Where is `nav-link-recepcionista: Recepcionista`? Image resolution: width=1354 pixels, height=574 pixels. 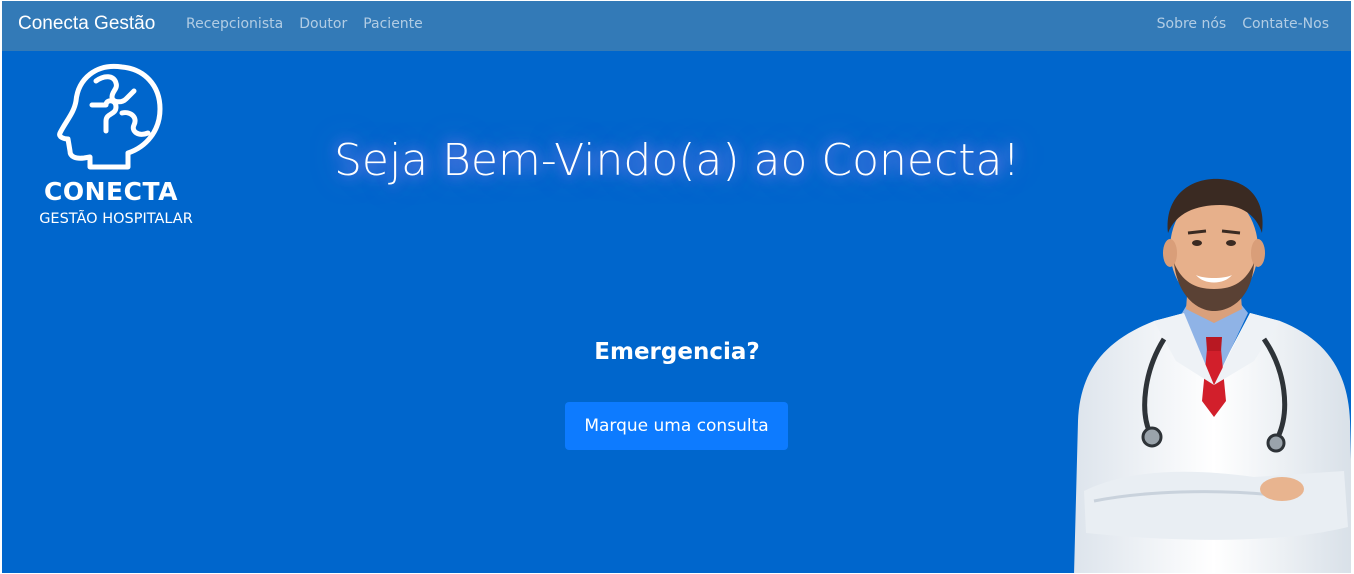 nav-link-recepcionista: Recepcionista is located at coordinates (234, 24).